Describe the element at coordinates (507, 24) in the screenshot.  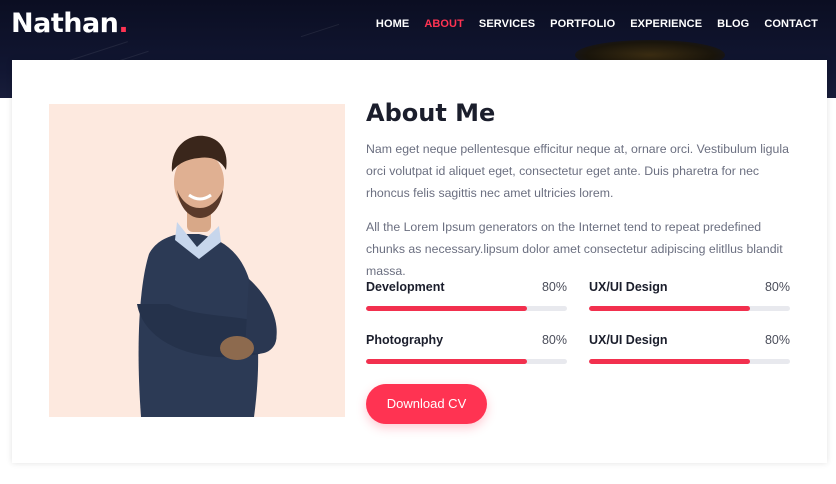
I see `nav-link-services: SERVICES` at that location.